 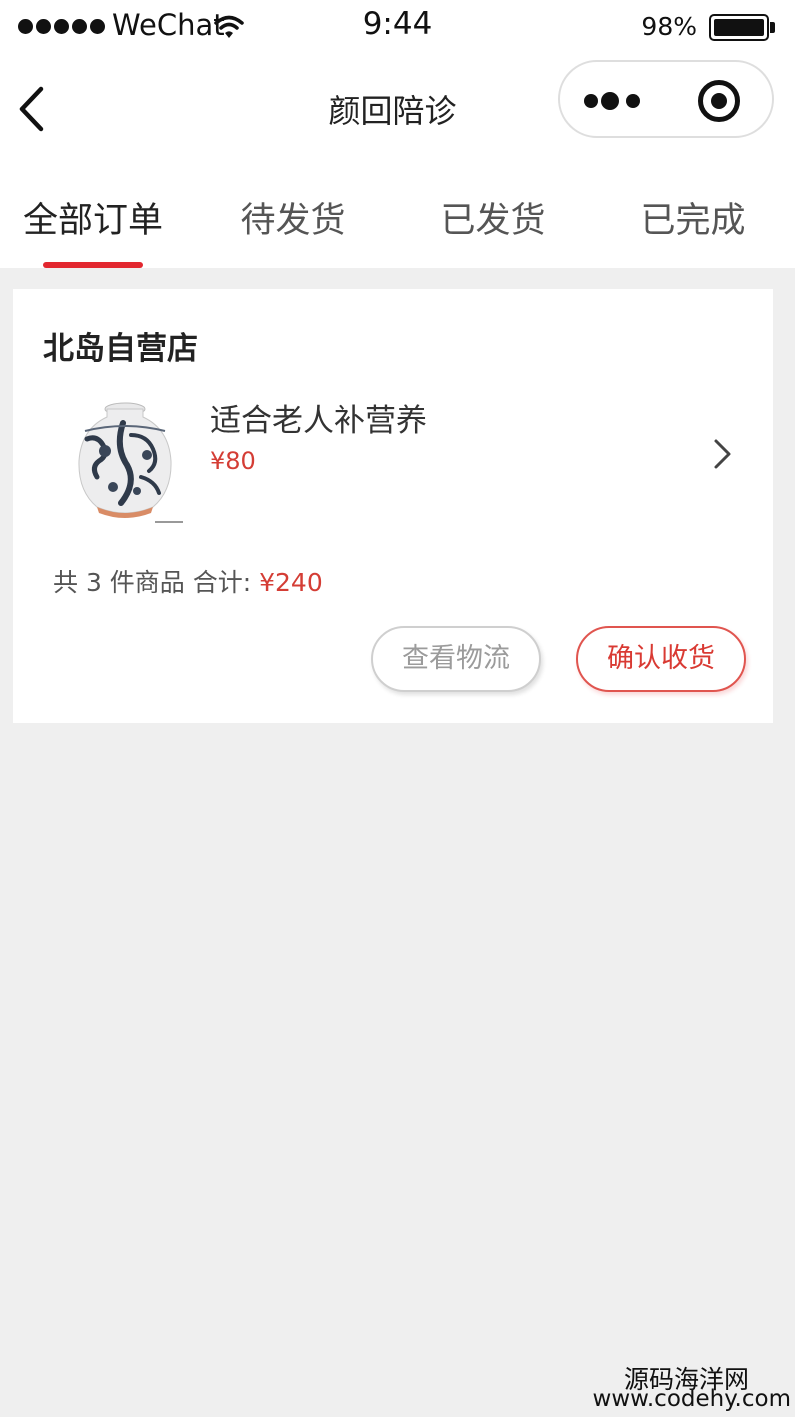 I want to click on miniprogram-capsule, so click(x=666, y=99).